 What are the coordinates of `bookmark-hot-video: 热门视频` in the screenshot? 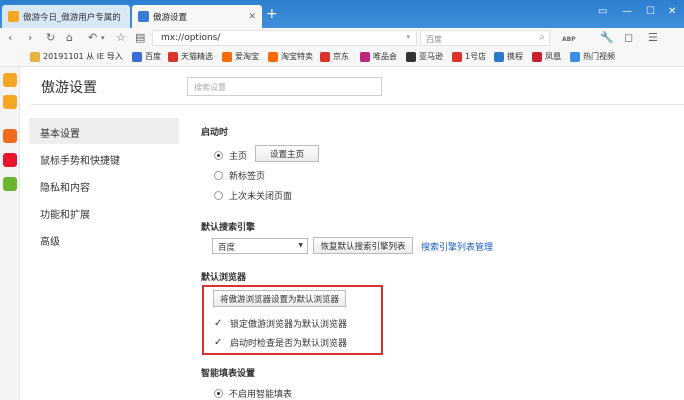 It's located at (592, 56).